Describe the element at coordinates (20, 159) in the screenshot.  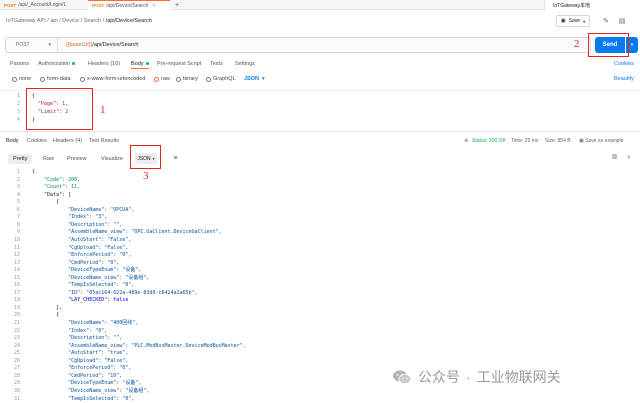
I see `format-pretty: Pretty` at that location.